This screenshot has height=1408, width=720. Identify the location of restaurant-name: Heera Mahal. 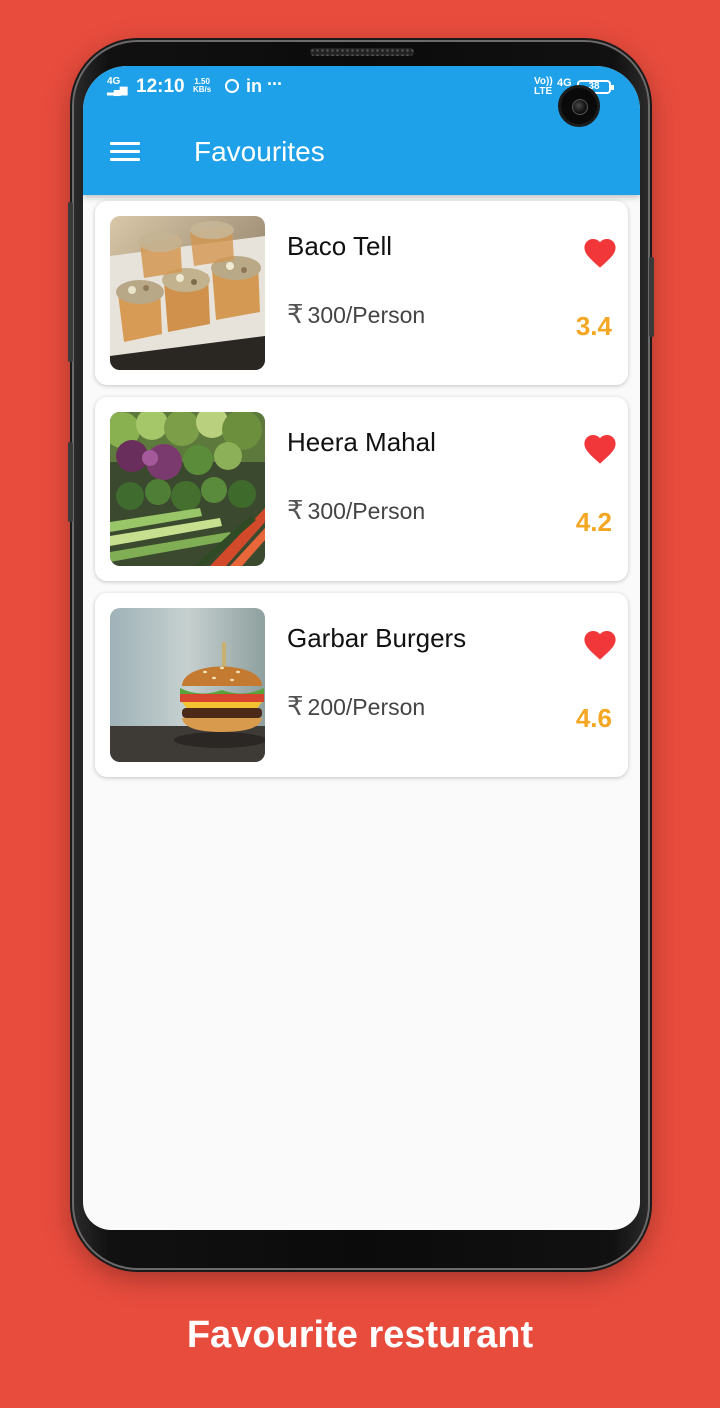
(361, 442).